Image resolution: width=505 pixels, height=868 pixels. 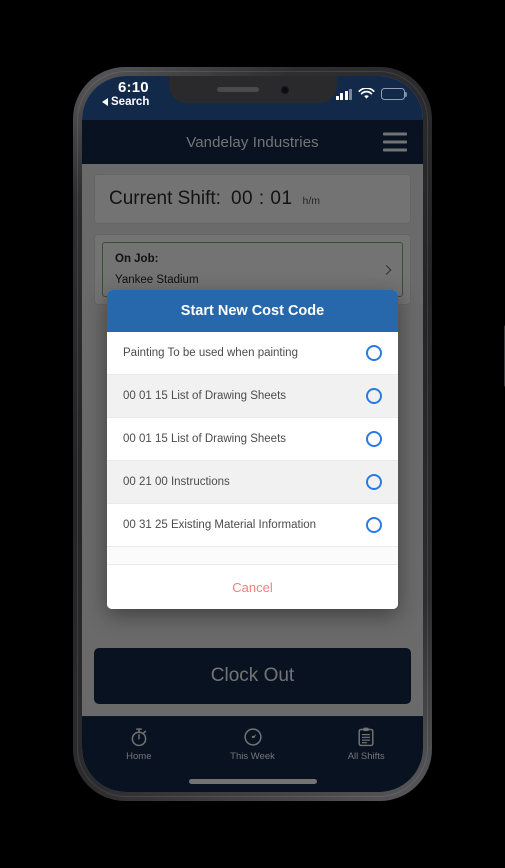 I want to click on cost-code-option-row: 00 31 25 Existing Material Information, so click(x=252, y=525).